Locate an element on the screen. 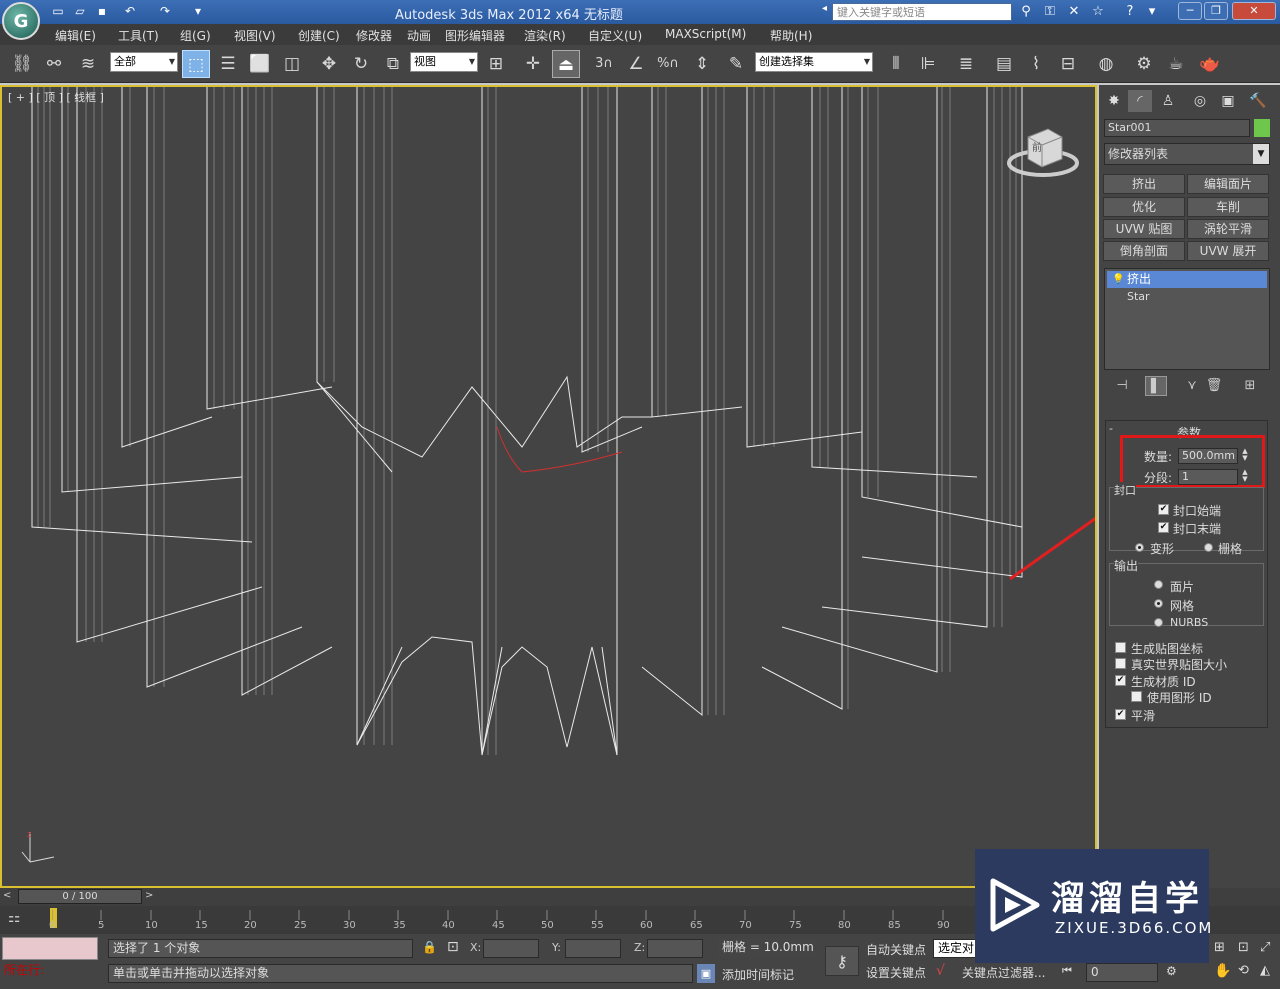 This screenshot has height=989, width=1280. zoom-extents-icon: ⊞ is located at coordinates (1219, 947).